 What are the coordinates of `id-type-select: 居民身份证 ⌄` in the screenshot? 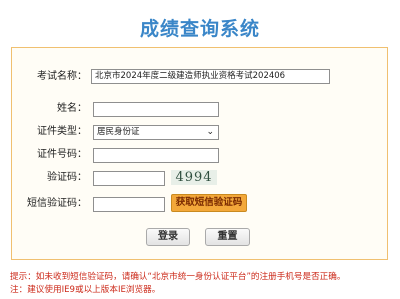 It's located at (156, 132).